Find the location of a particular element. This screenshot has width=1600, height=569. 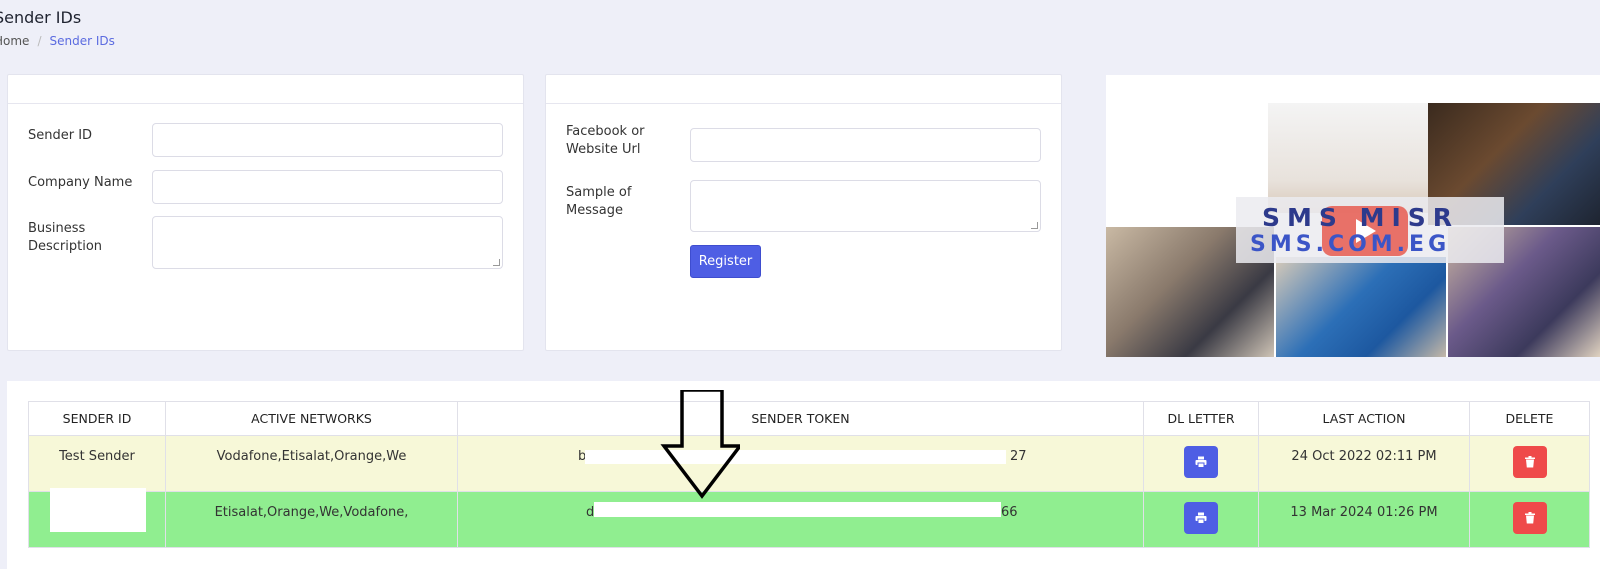

company-name-label: Company Name is located at coordinates (80, 182).